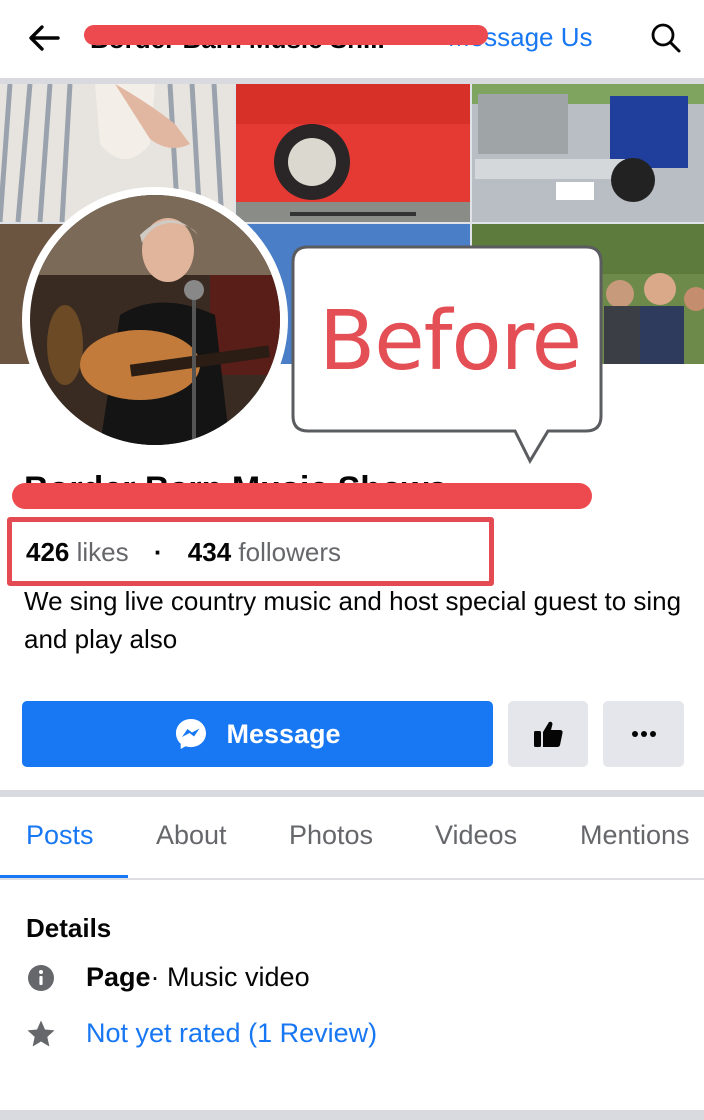 This screenshot has height=1120, width=704. What do you see at coordinates (476, 835) in the screenshot?
I see `tab-videos: Videos` at bounding box center [476, 835].